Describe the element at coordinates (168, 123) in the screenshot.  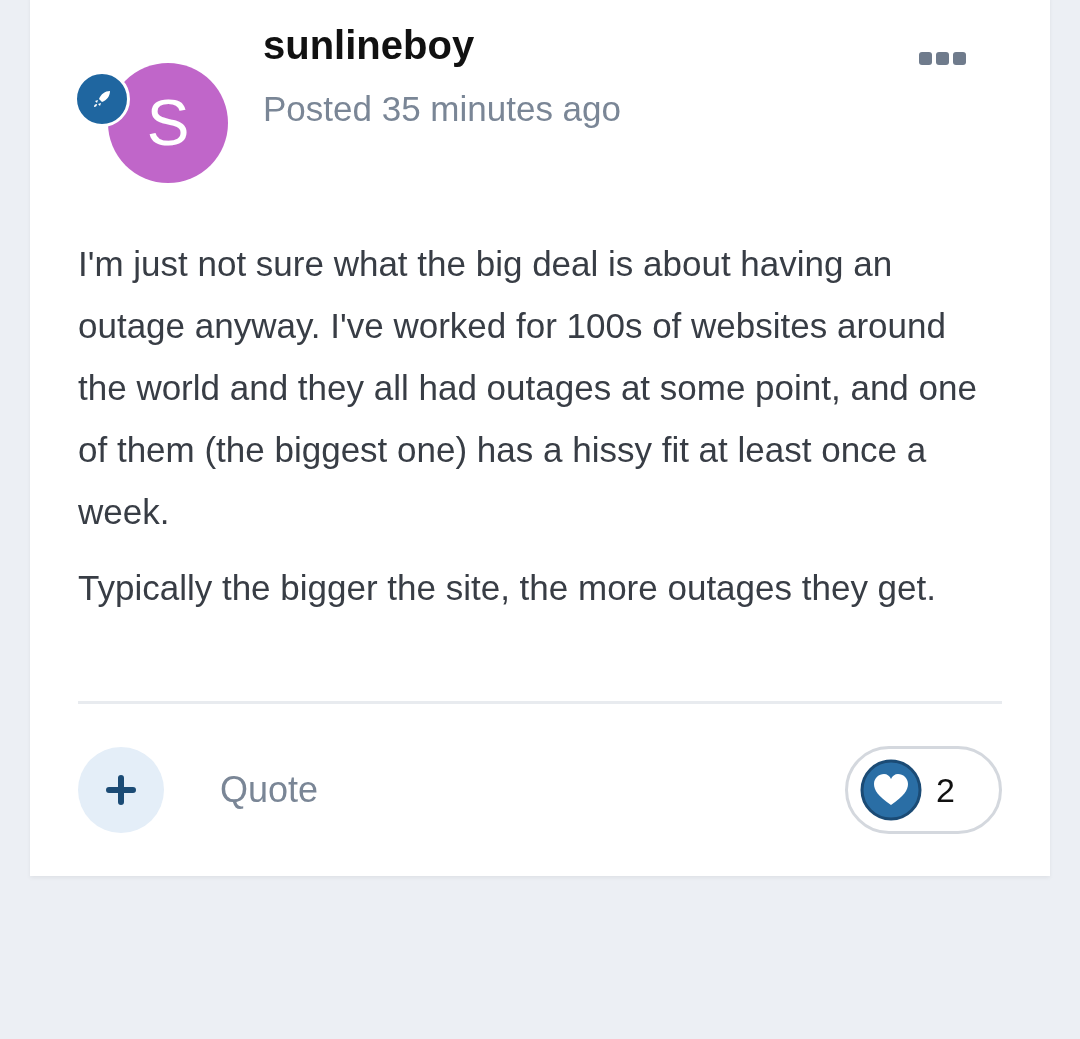
I see `avatar: S` at that location.